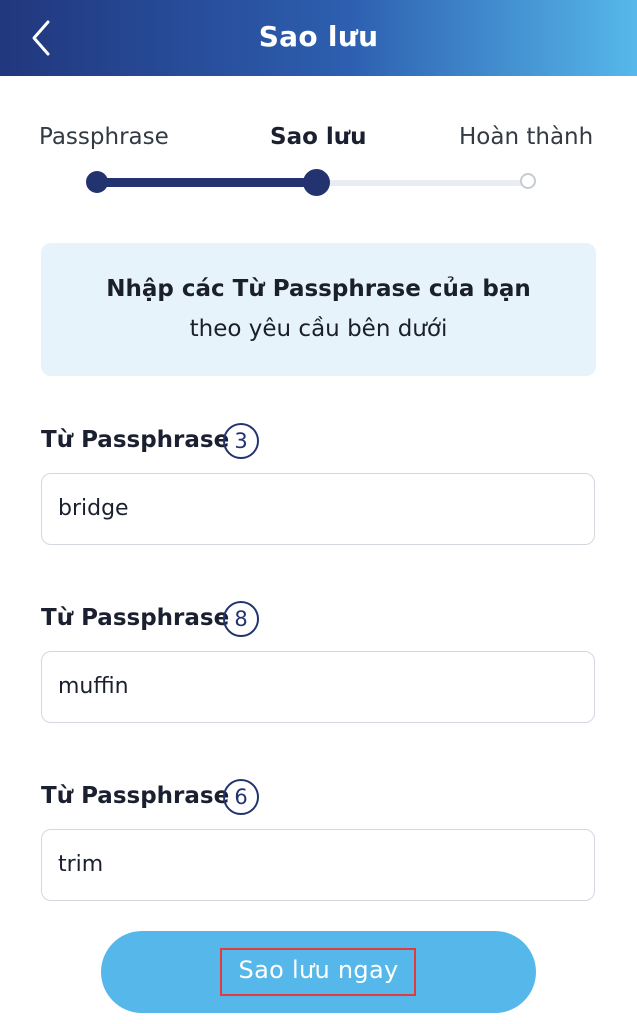 The width and height of the screenshot is (637, 1024). Describe the element at coordinates (316, 182) in the screenshot. I see `step-backup-dot` at that location.